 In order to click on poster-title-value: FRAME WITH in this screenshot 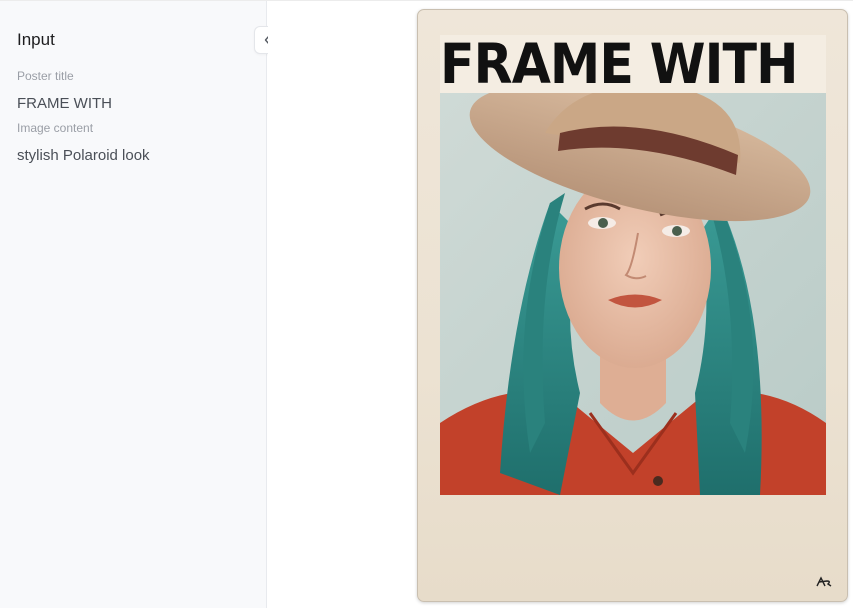, I will do `click(64, 103)`.